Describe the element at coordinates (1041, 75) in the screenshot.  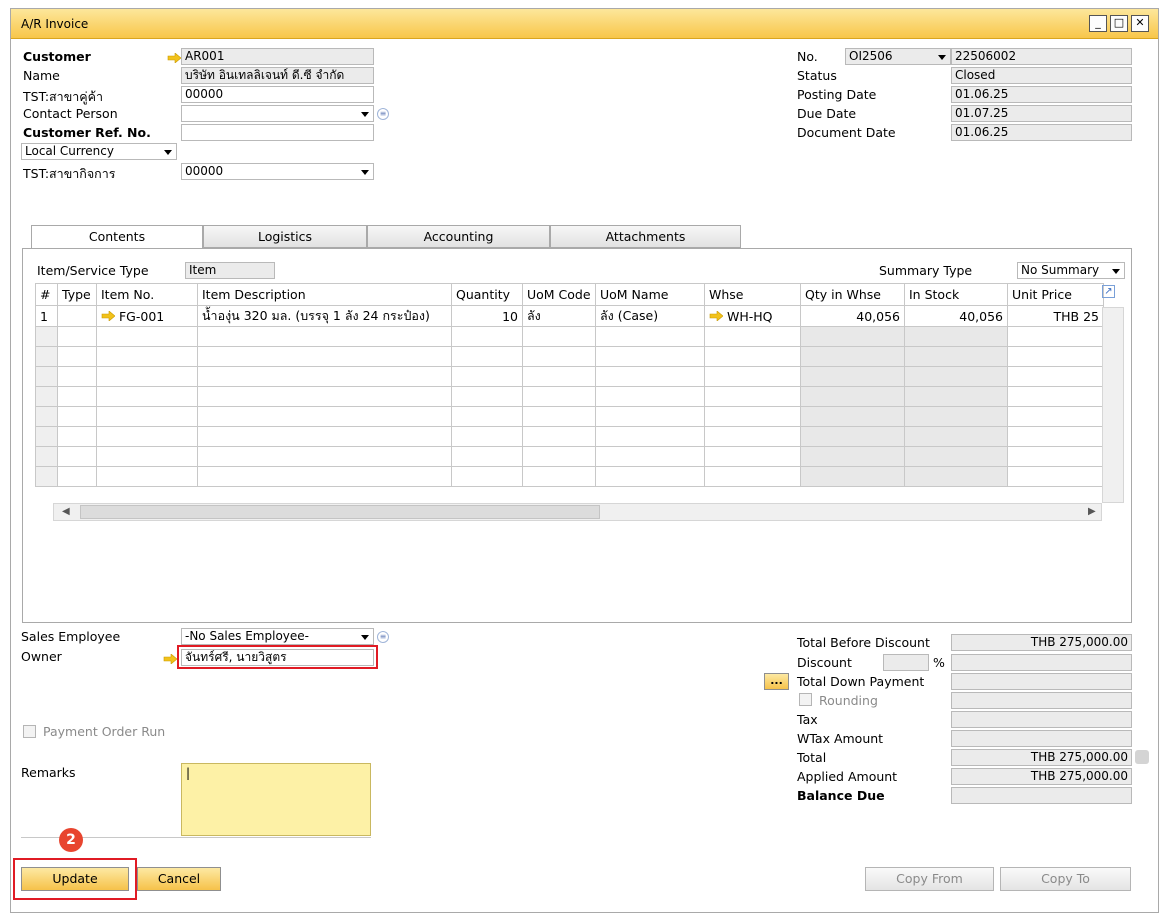
I see `status-field: Closed` at that location.